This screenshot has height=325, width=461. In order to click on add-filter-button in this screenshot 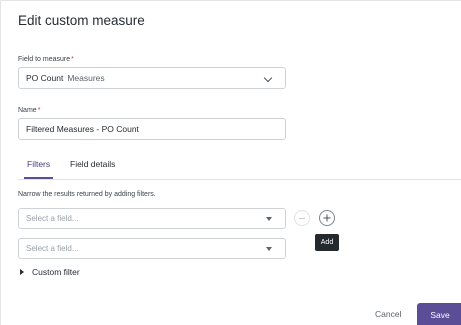, I will do `click(327, 218)`.